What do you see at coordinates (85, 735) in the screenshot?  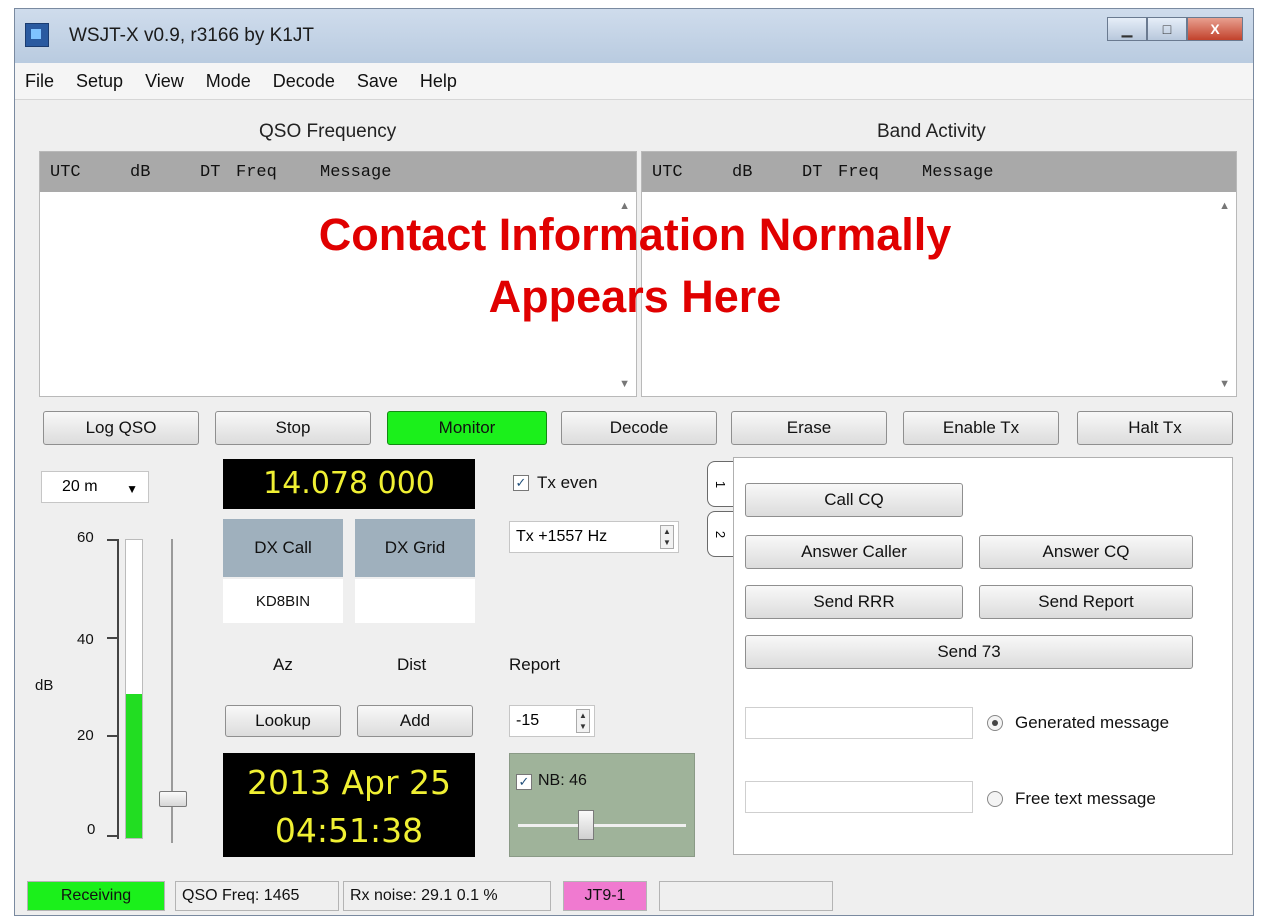 I see `meter-tick-20: 20` at bounding box center [85, 735].